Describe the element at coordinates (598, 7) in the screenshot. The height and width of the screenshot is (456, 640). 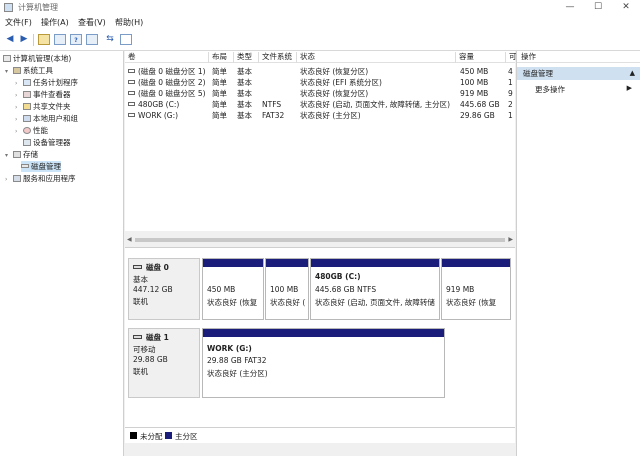
I see `maximize-button: ☐` at that location.